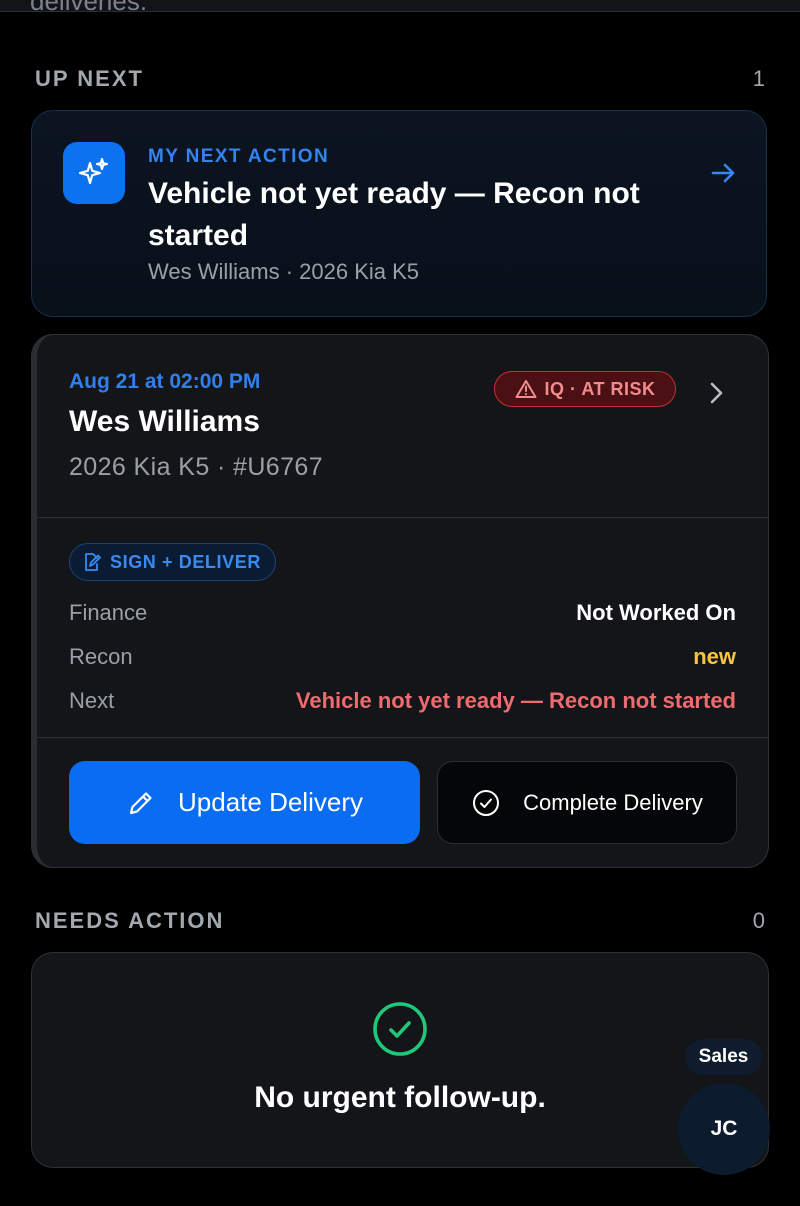  I want to click on up-next-count: 1, so click(758, 78).